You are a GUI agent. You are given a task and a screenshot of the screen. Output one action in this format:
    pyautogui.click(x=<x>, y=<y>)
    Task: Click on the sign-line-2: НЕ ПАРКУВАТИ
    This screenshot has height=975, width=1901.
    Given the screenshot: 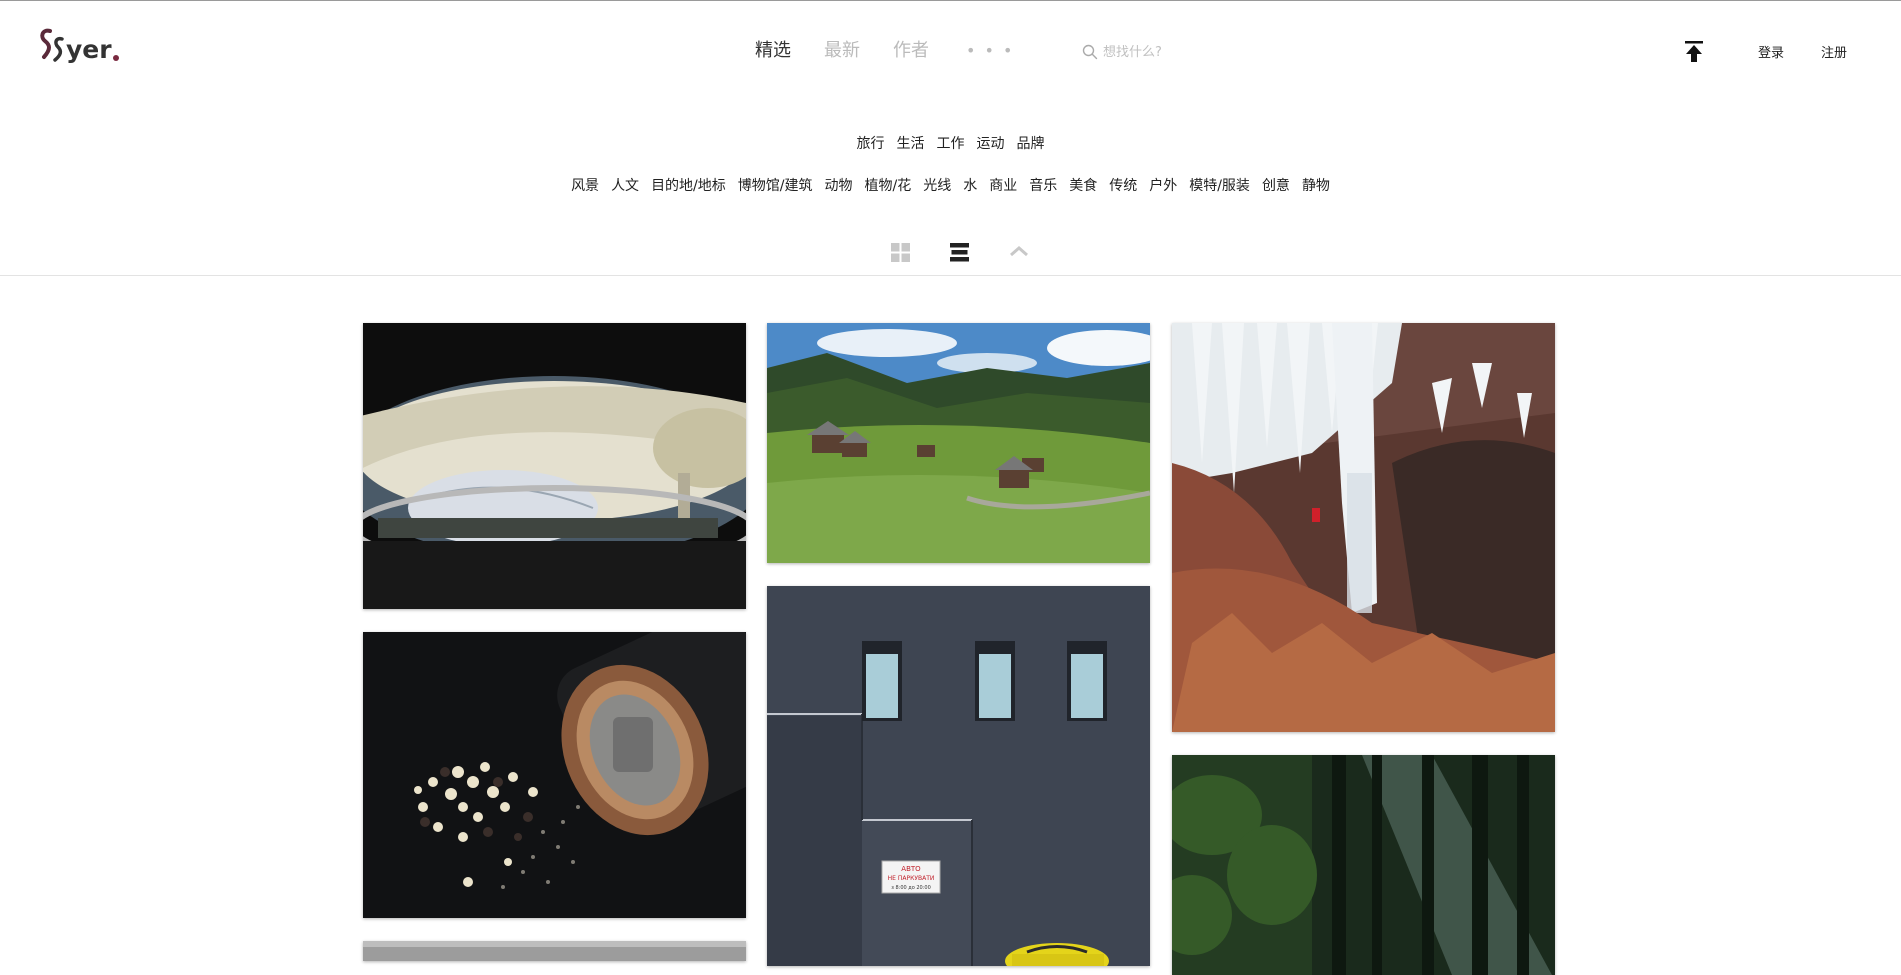 What is the action you would take?
    pyautogui.click(x=911, y=878)
    